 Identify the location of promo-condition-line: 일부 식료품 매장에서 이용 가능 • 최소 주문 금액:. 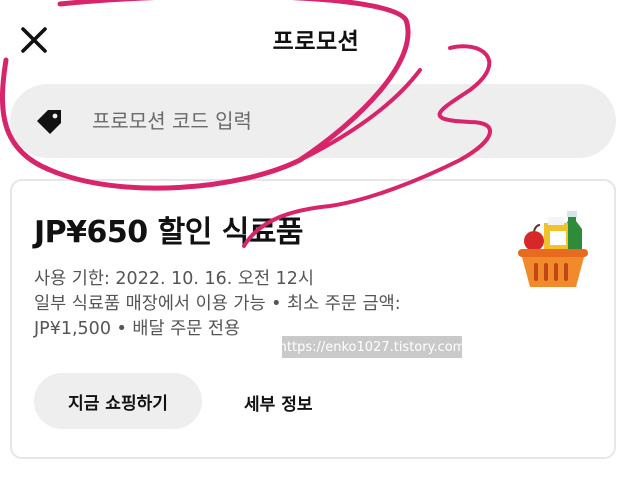
(217, 304).